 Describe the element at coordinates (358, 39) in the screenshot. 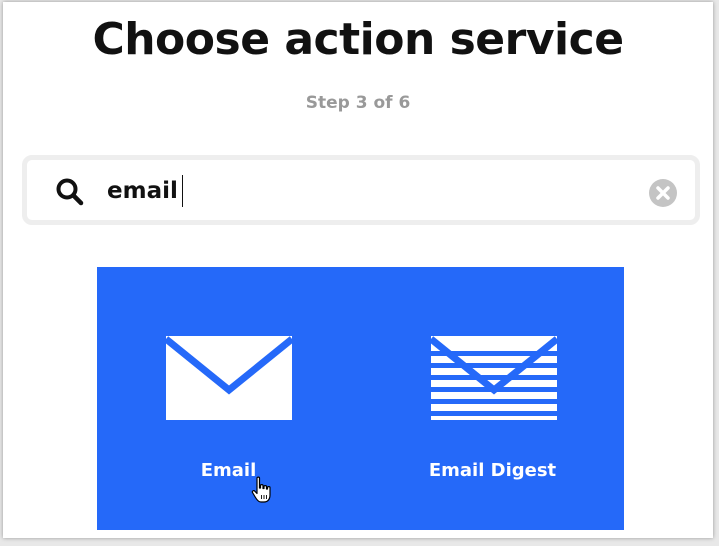

I see `page-title: Choose action service` at that location.